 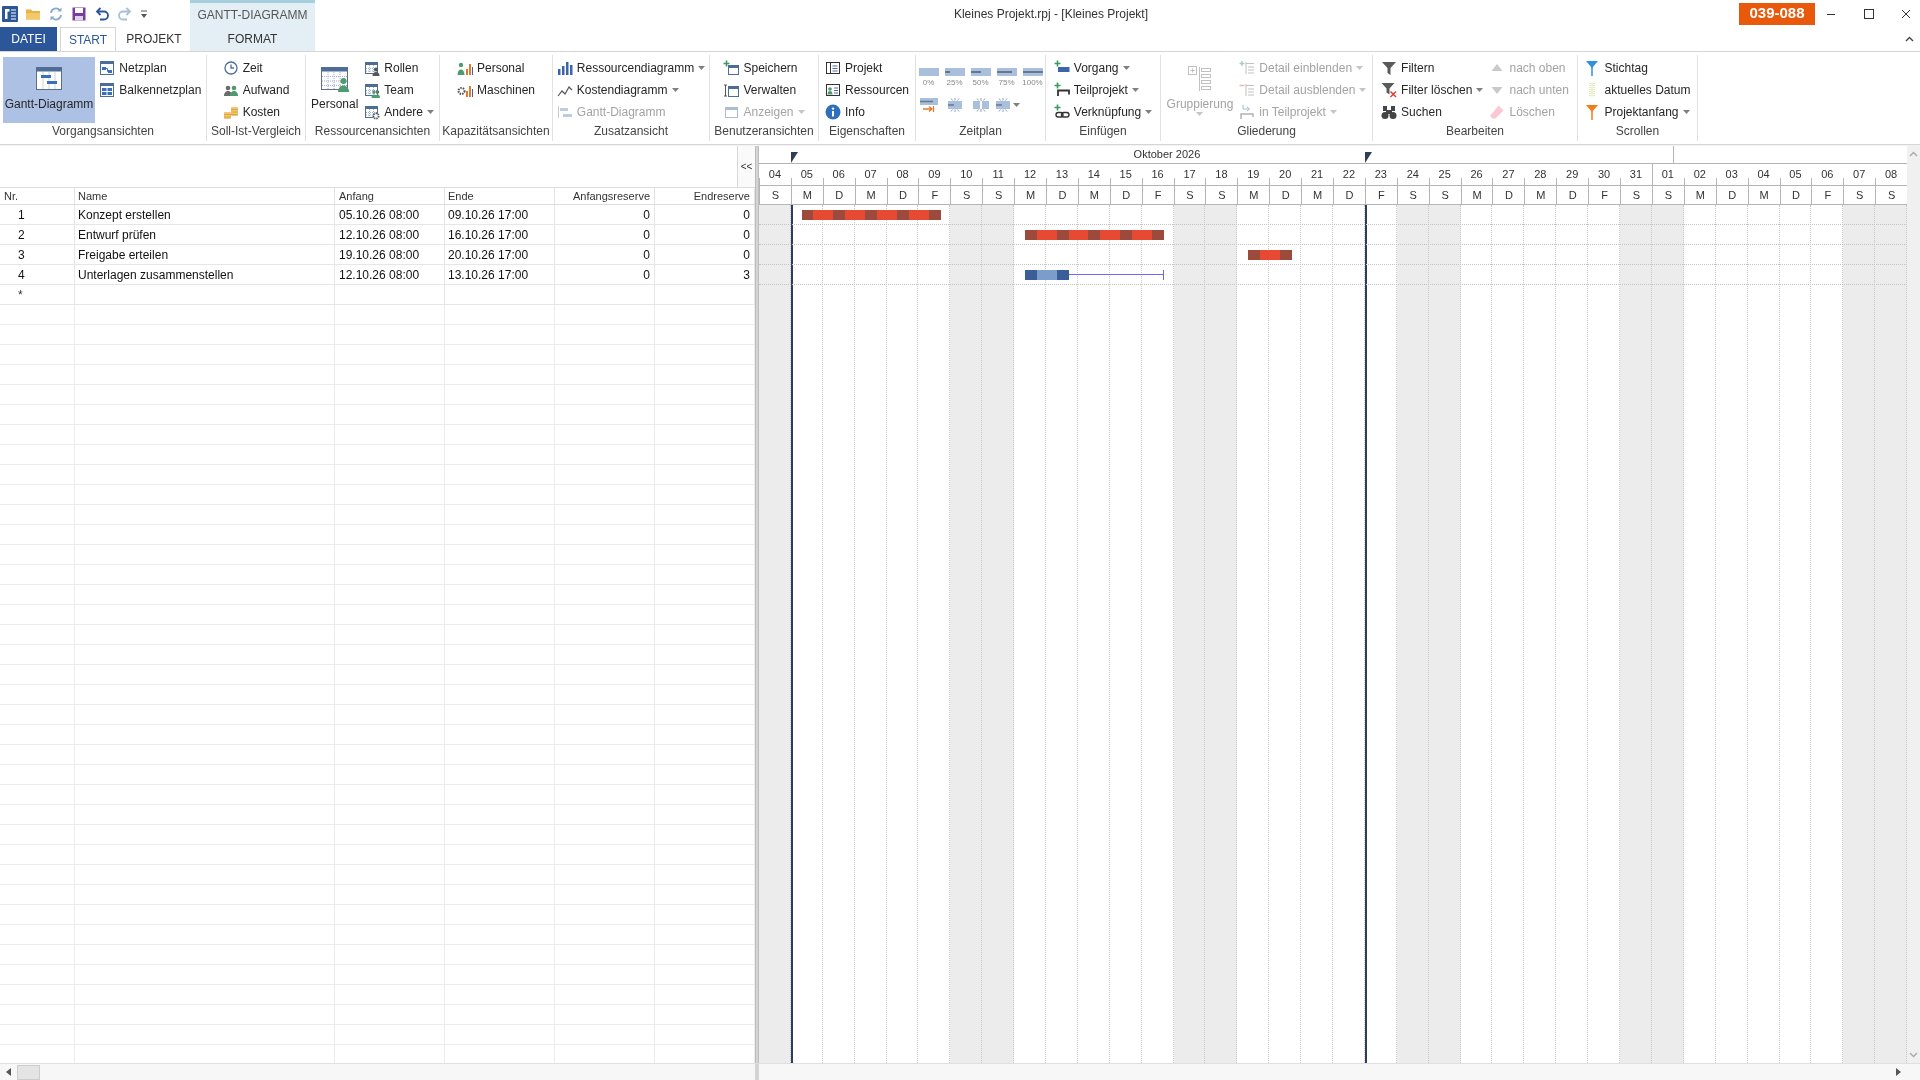 I want to click on ribbon-button: Filter löschen, so click(x=1432, y=90).